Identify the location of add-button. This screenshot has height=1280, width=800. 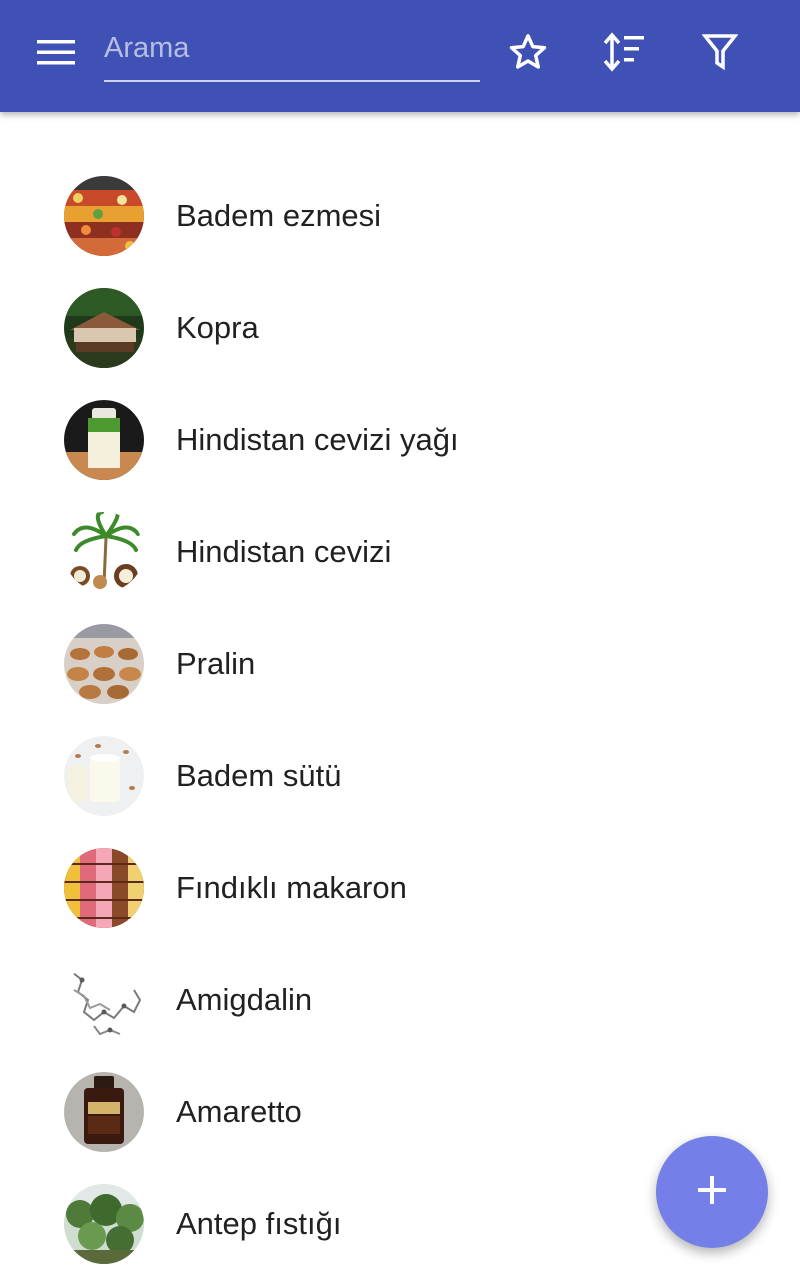
(712, 1192).